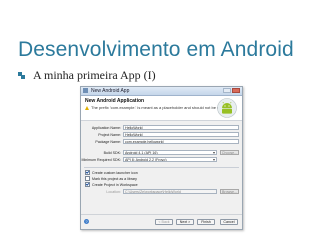 The image size is (320, 240). What do you see at coordinates (115, 184) in the screenshot?
I see `workspace-label: Create Project in Workspace` at bounding box center [115, 184].